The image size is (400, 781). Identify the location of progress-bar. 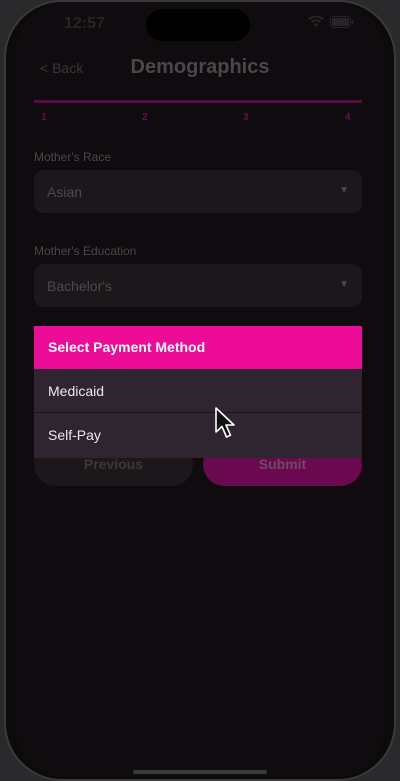
(198, 101).